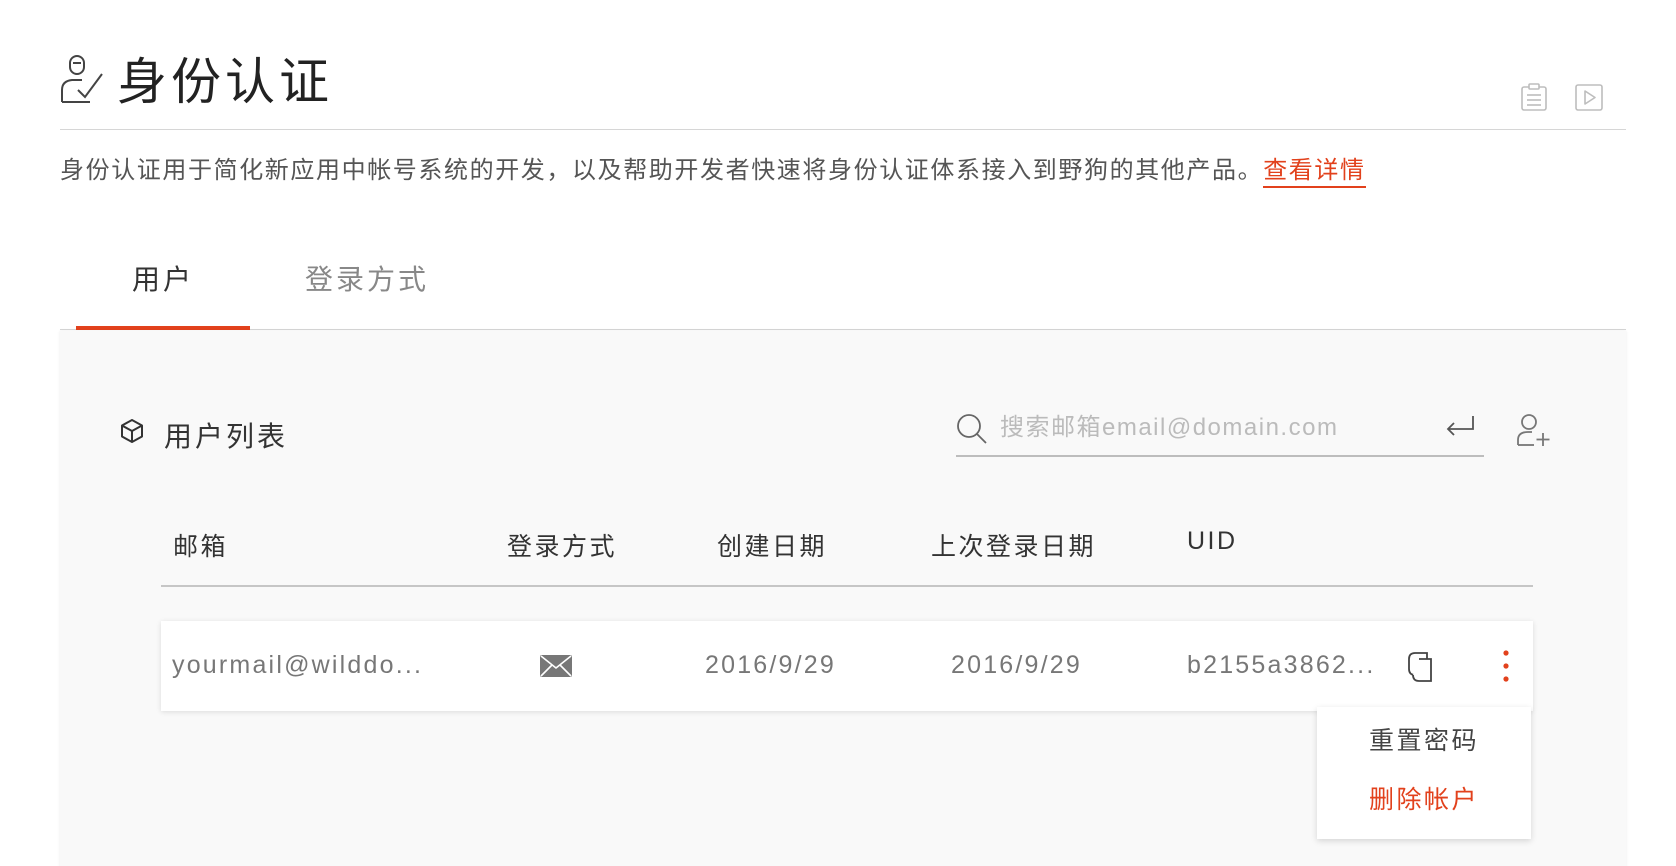 This screenshot has width=1676, height=866. Describe the element at coordinates (847, 557) in the screenshot. I see `table-header: 邮箱 登录方式 创建日期 上次登录日期 UID` at that location.